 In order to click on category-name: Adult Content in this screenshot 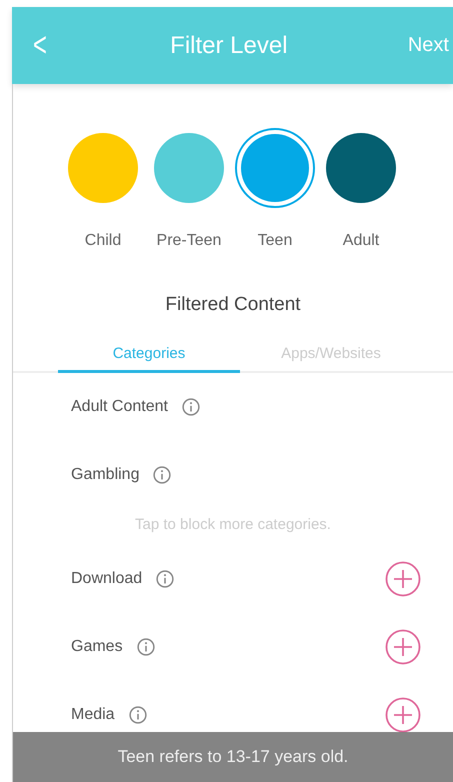, I will do `click(119, 407)`.